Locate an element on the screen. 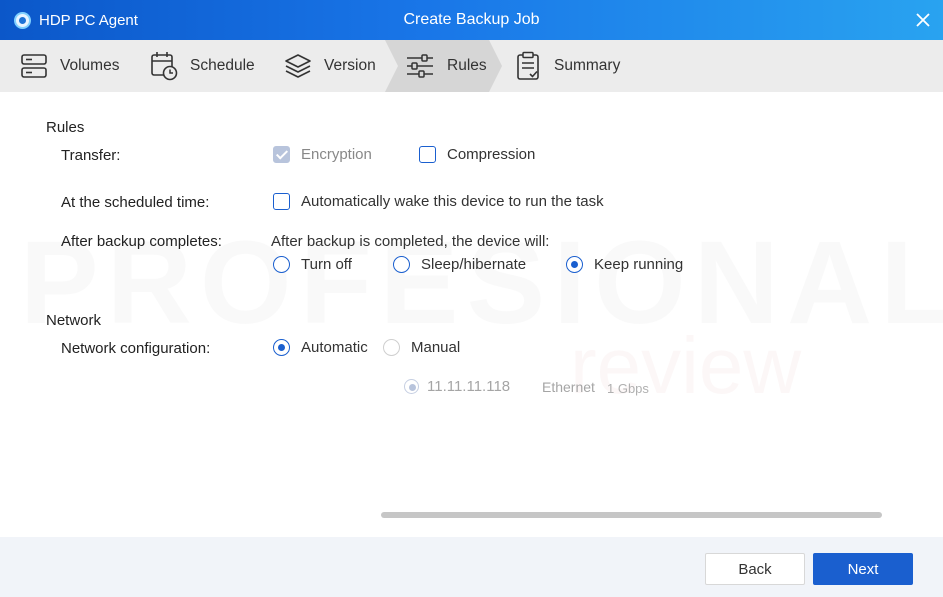 This screenshot has width=943, height=597. manual-label: Manual is located at coordinates (436, 347).